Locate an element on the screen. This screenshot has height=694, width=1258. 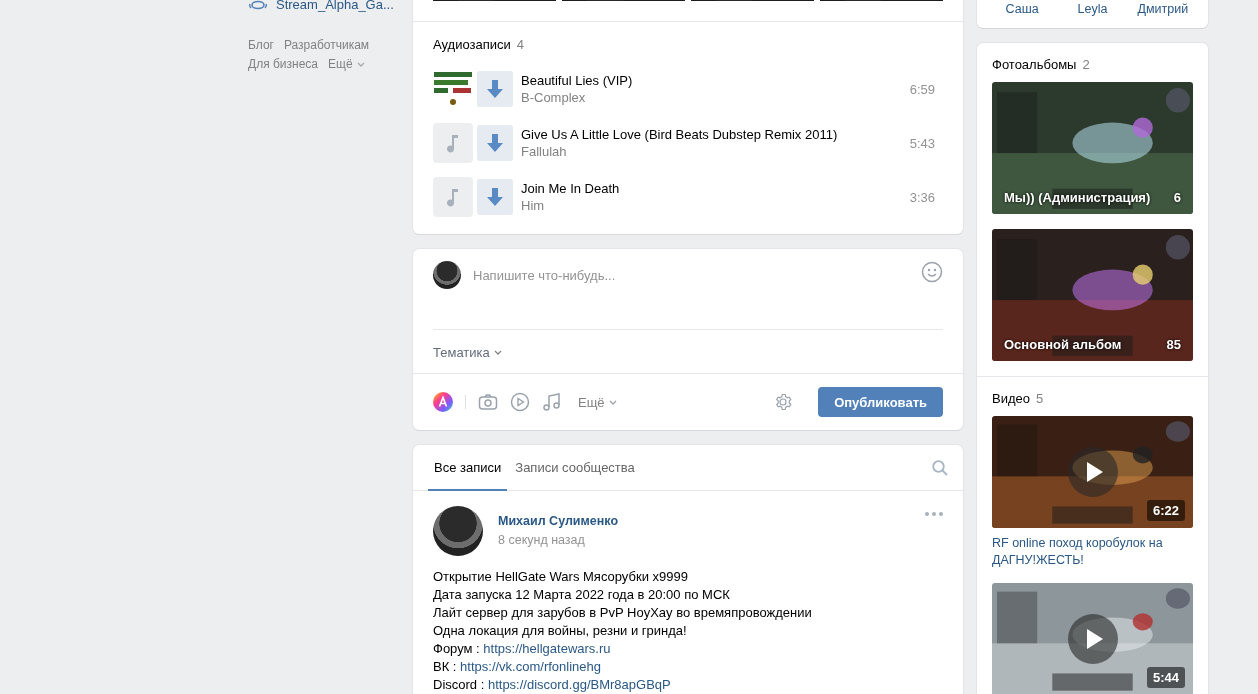
track-duration: 5:43 is located at coordinates (922, 143).